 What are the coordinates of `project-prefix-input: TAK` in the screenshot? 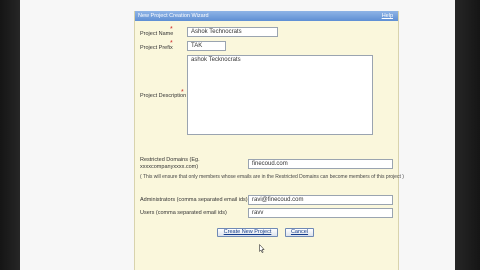 It's located at (206, 46).